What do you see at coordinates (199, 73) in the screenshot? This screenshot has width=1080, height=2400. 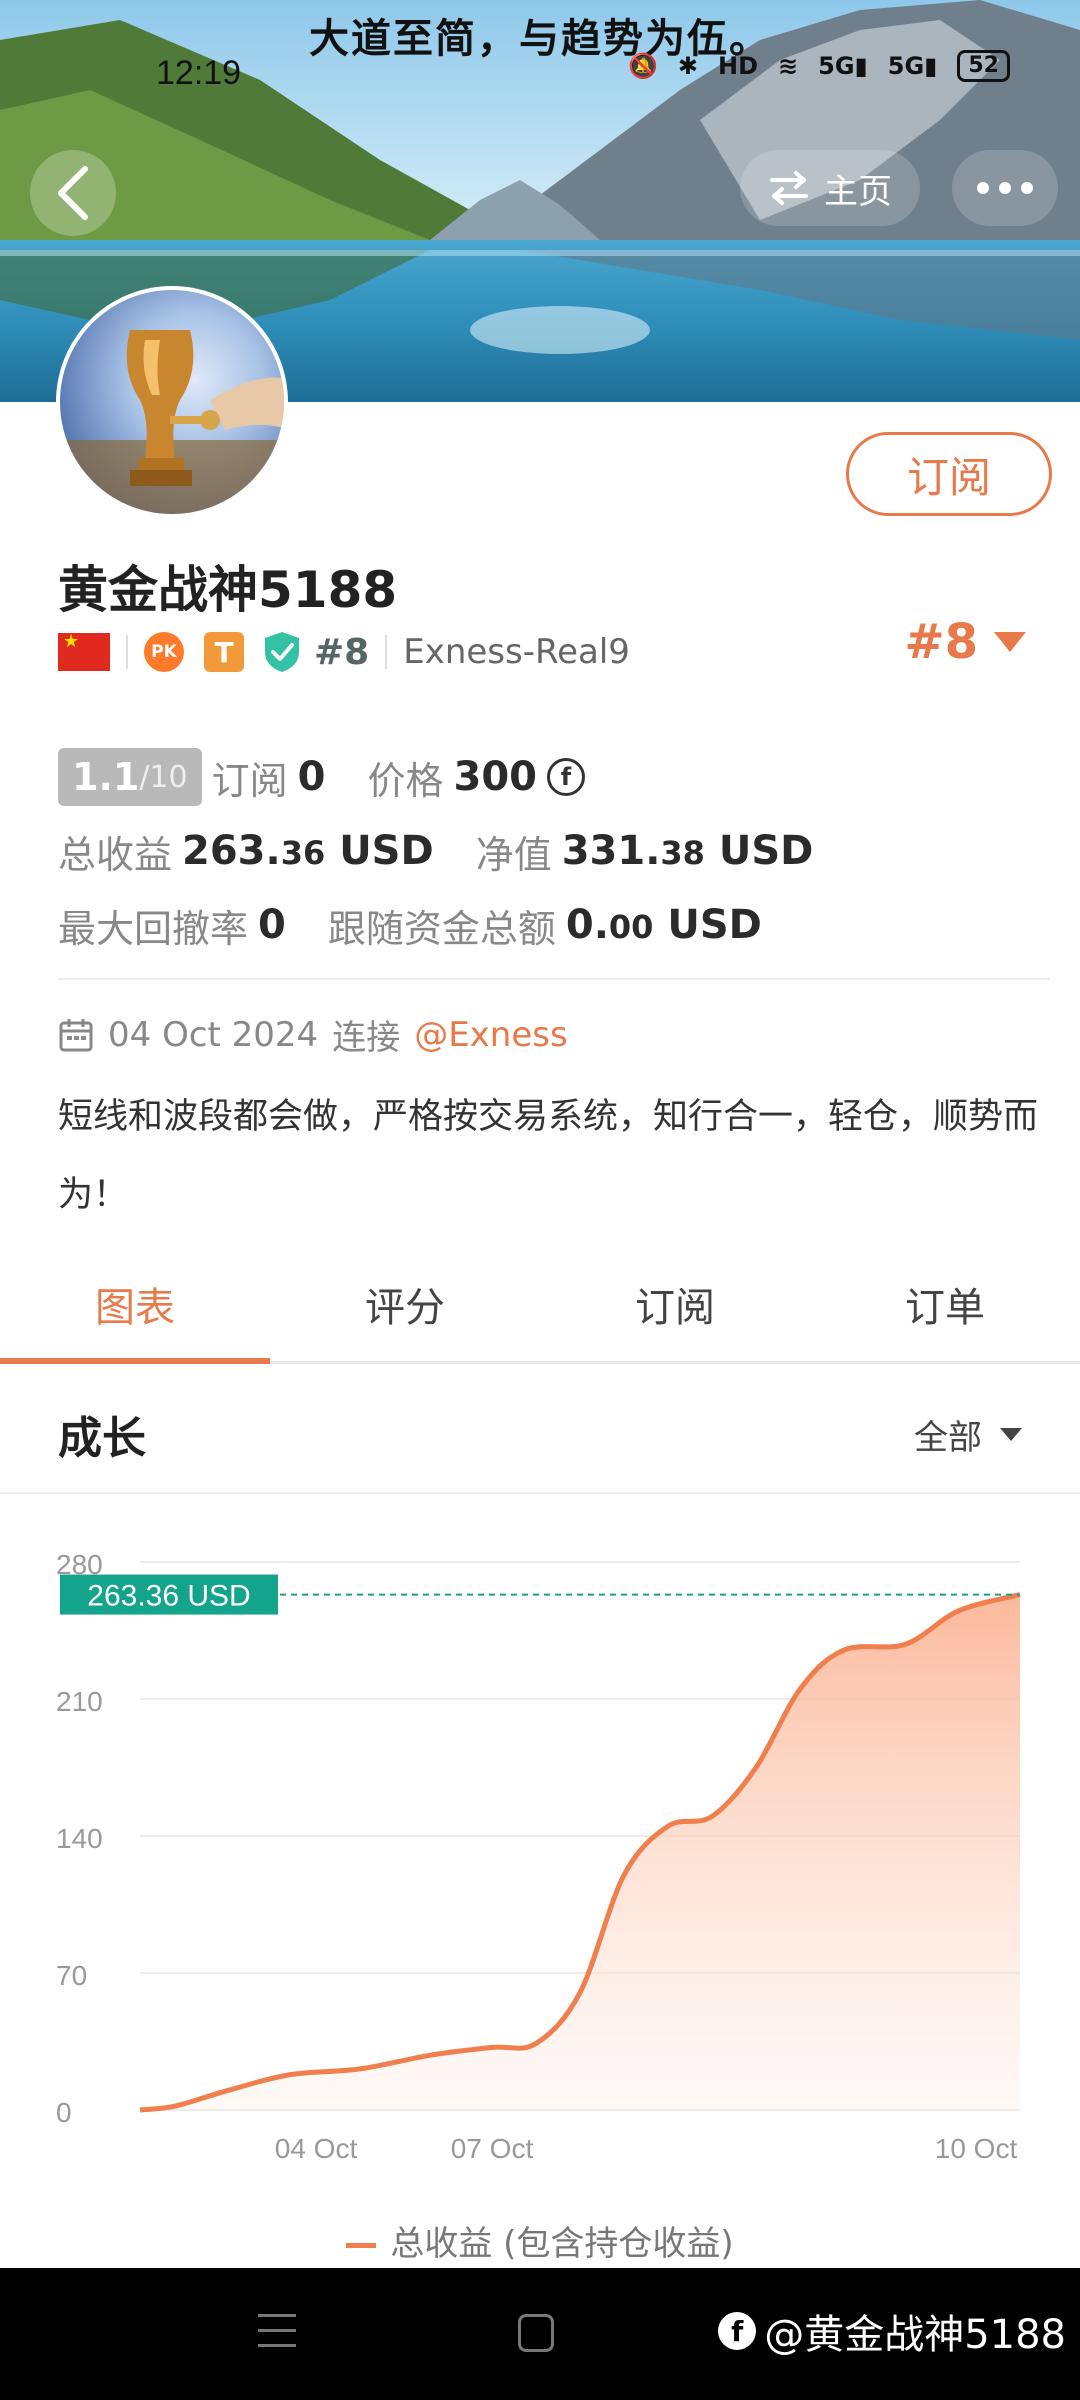 I see `status-time: 12:19` at bounding box center [199, 73].